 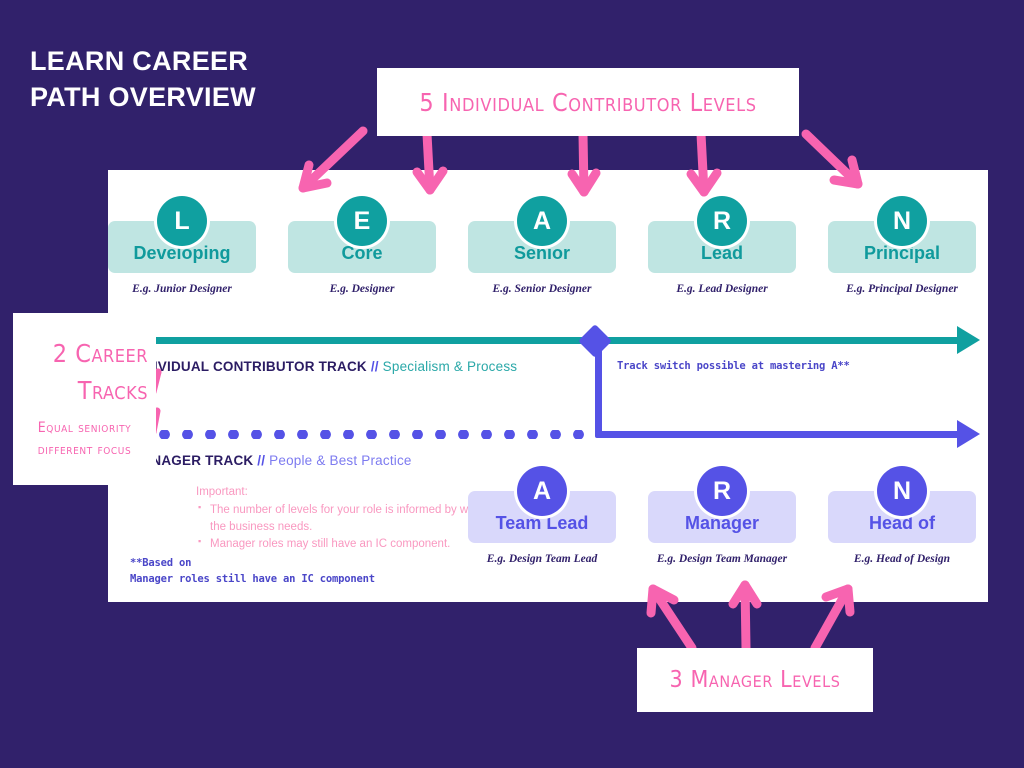 What do you see at coordinates (546, 340) in the screenshot?
I see `ic-track-line` at bounding box center [546, 340].